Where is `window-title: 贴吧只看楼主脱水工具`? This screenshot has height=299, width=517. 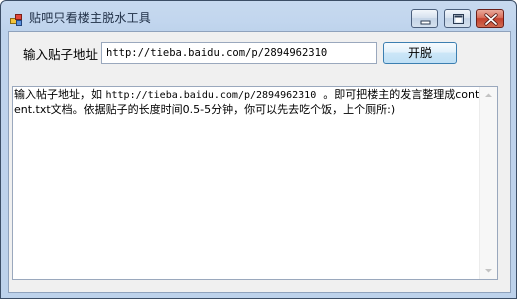
window-title: 贴吧只看楼主脱水工具 is located at coordinates (90, 18).